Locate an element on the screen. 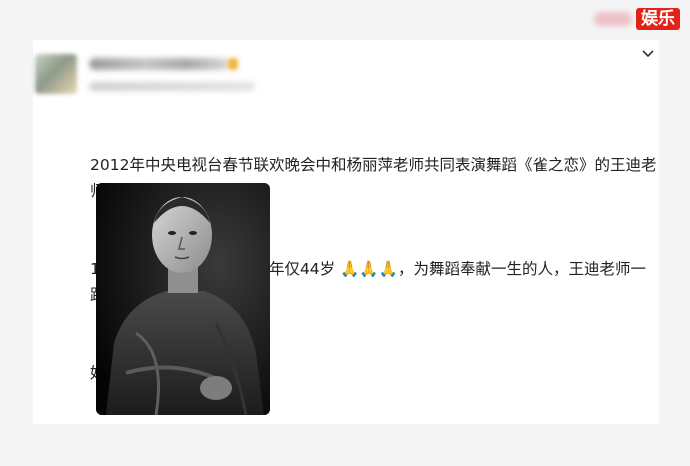 This screenshot has width=690, height=466. watermark-logo-blur is located at coordinates (613, 19).